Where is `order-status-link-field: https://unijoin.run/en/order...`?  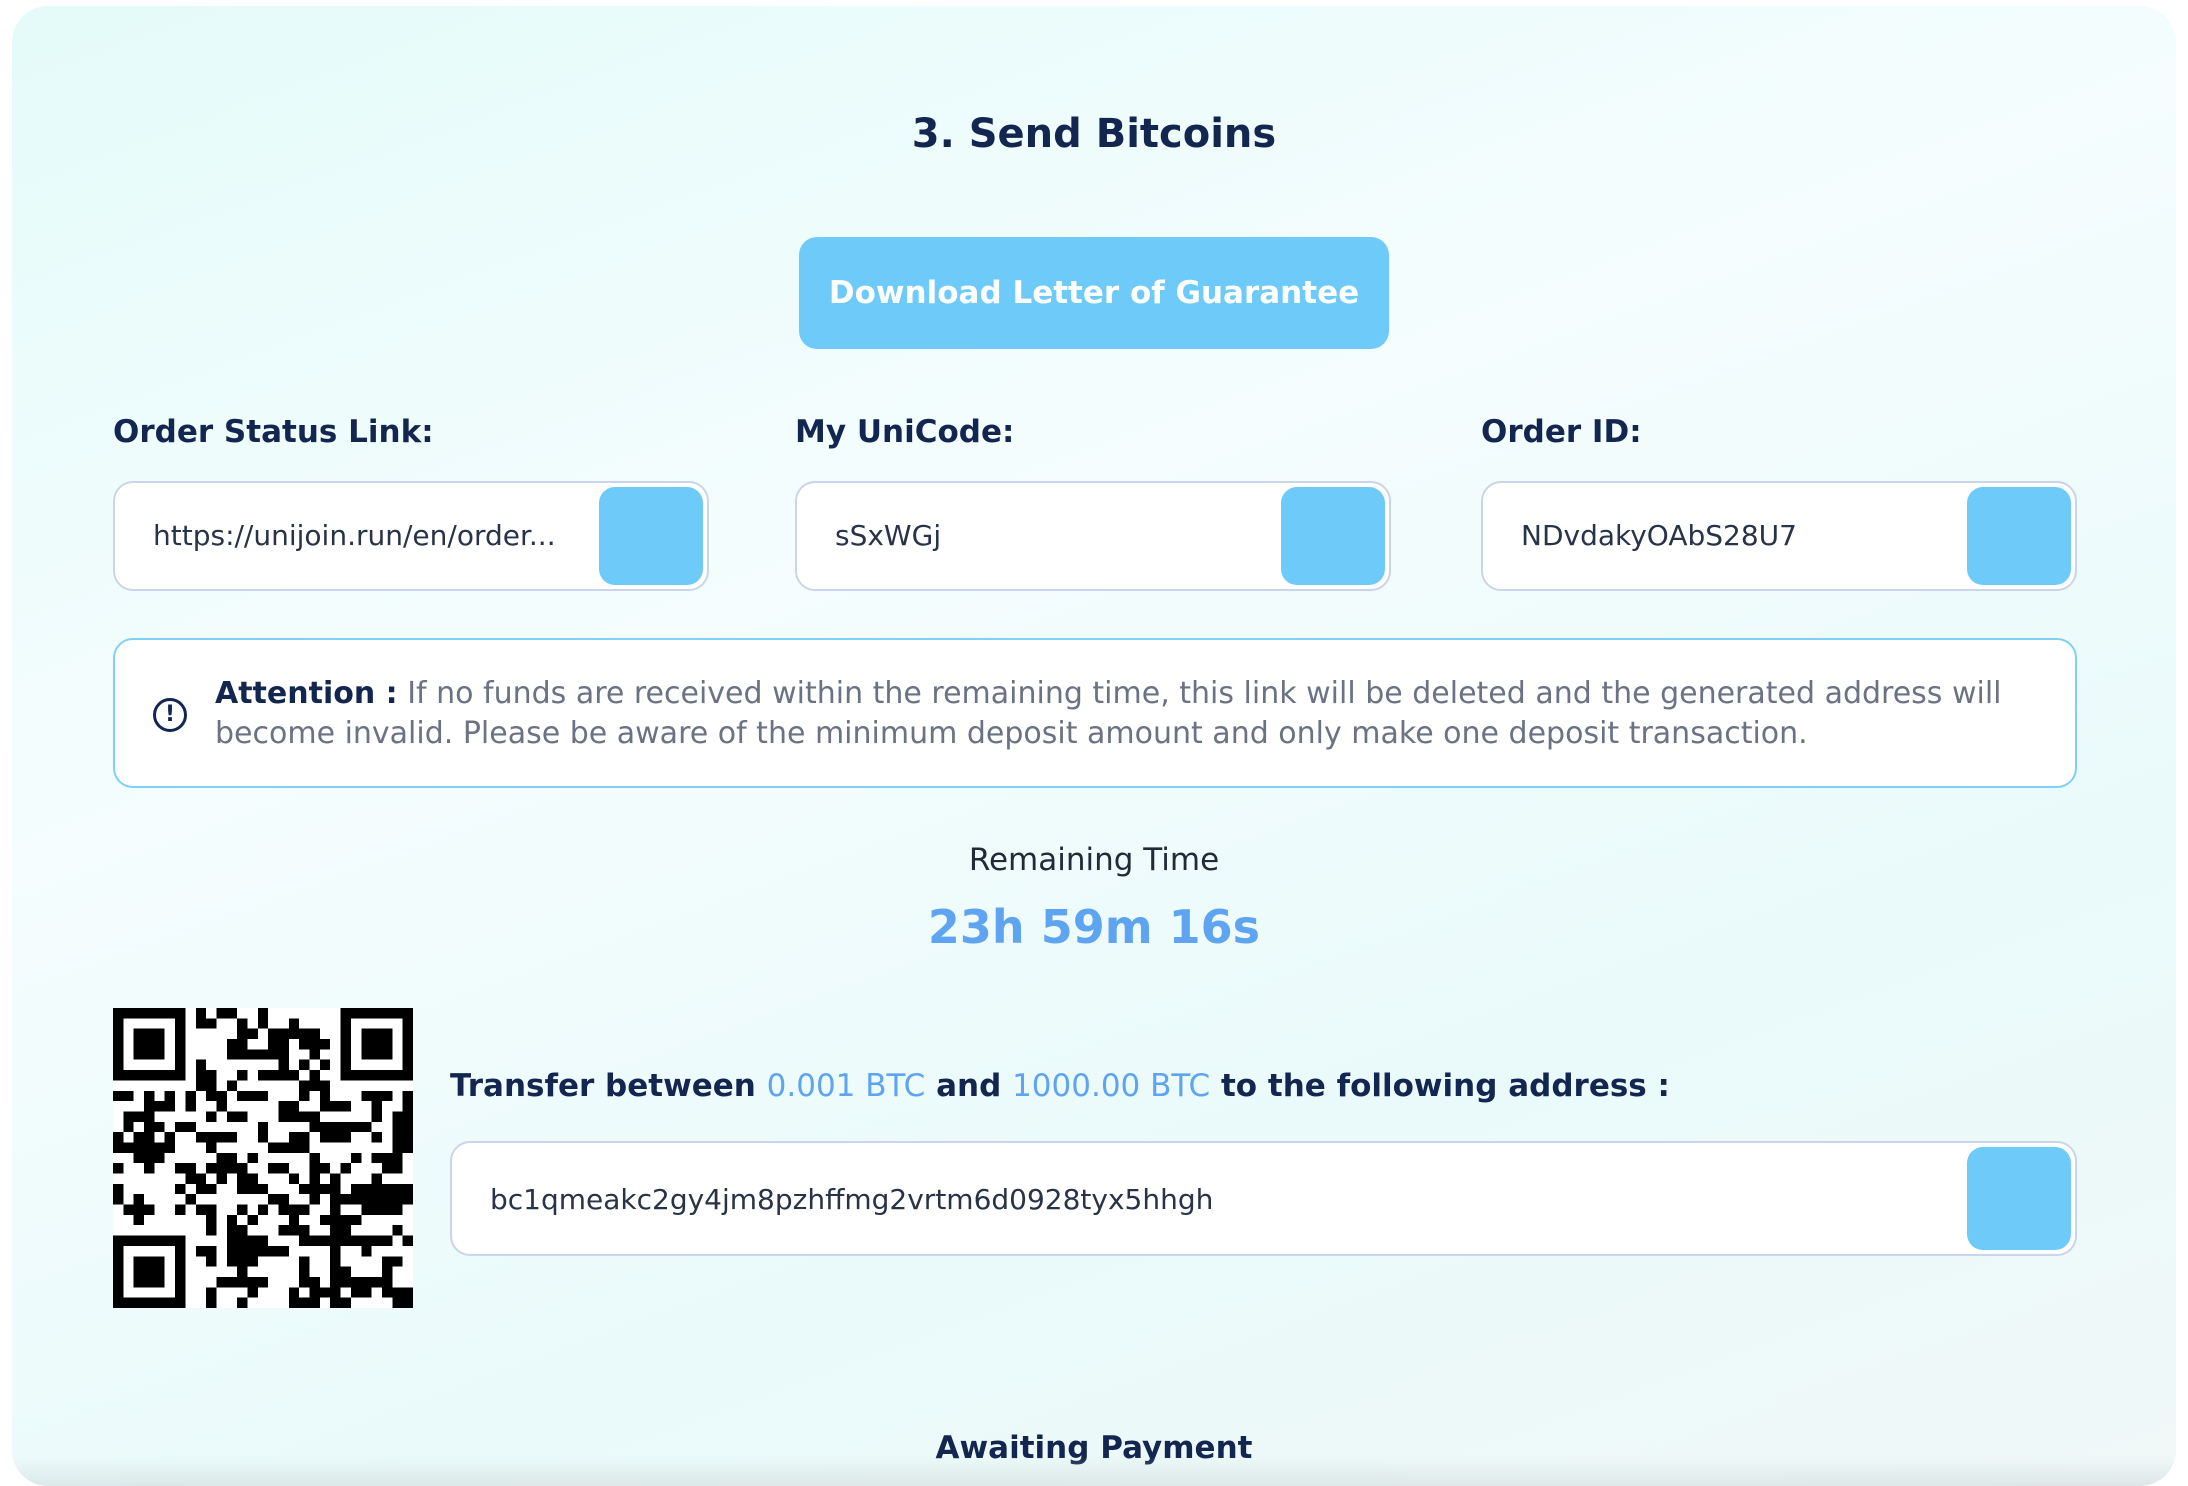 order-status-link-field: https://unijoin.run/en/order... is located at coordinates (411, 536).